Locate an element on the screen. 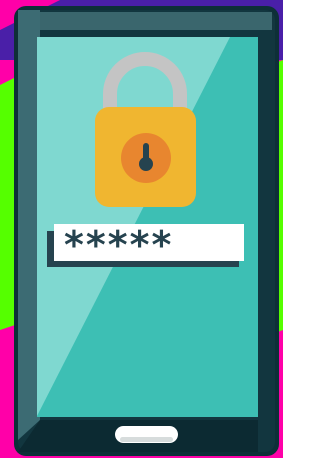 Image resolution: width=320 pixels, height=458 pixels. top-bezel-highlight is located at coordinates (147, 21).